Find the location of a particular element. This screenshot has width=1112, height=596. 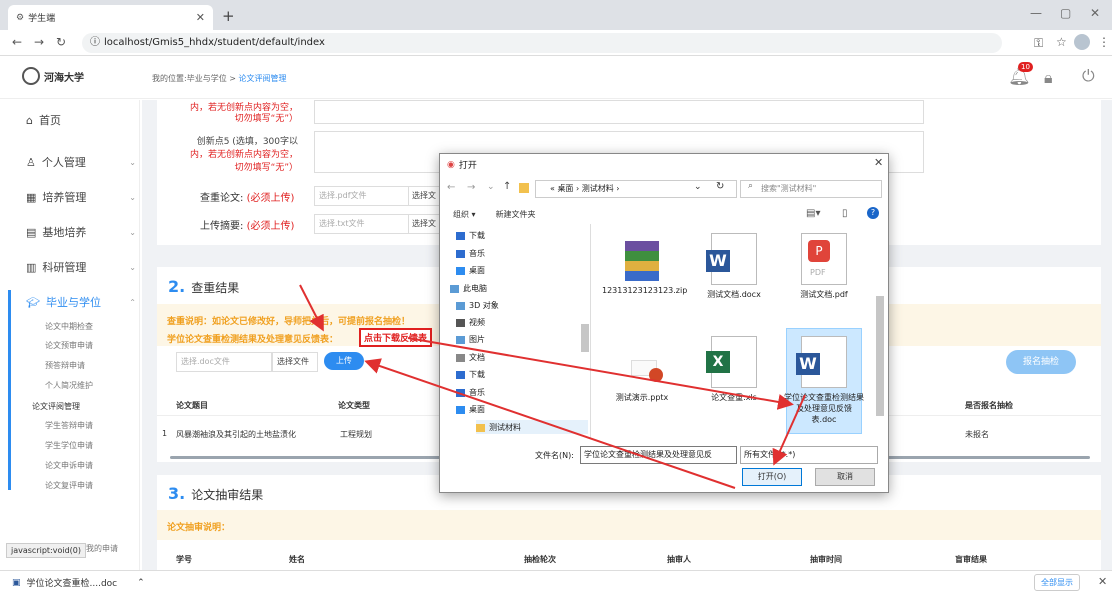

search-icon: ⌕ is located at coordinates (751, 186).